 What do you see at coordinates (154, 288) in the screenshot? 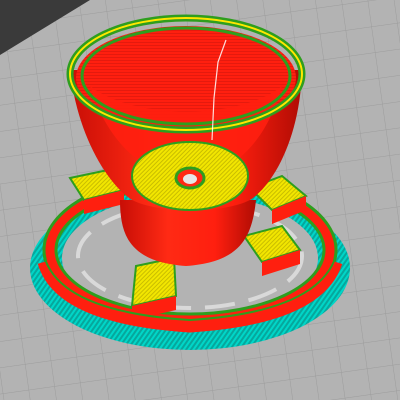
I see `spoke-front-left` at bounding box center [154, 288].